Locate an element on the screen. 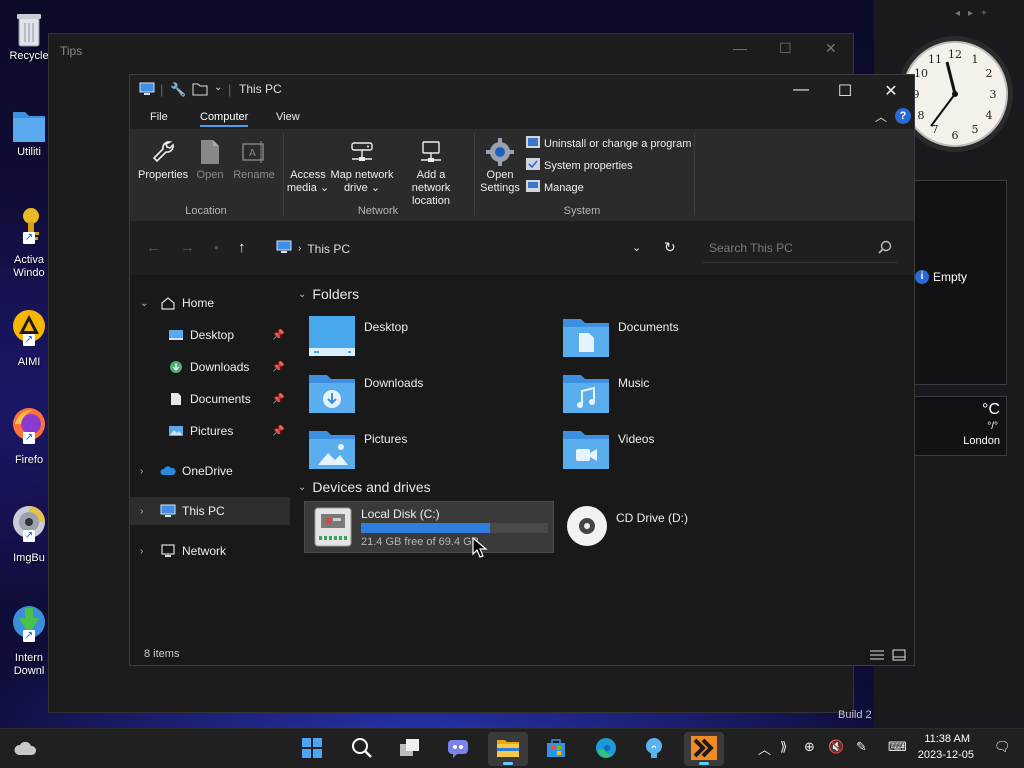 The image size is (1024, 768). task-view-icon is located at coordinates (410, 749).